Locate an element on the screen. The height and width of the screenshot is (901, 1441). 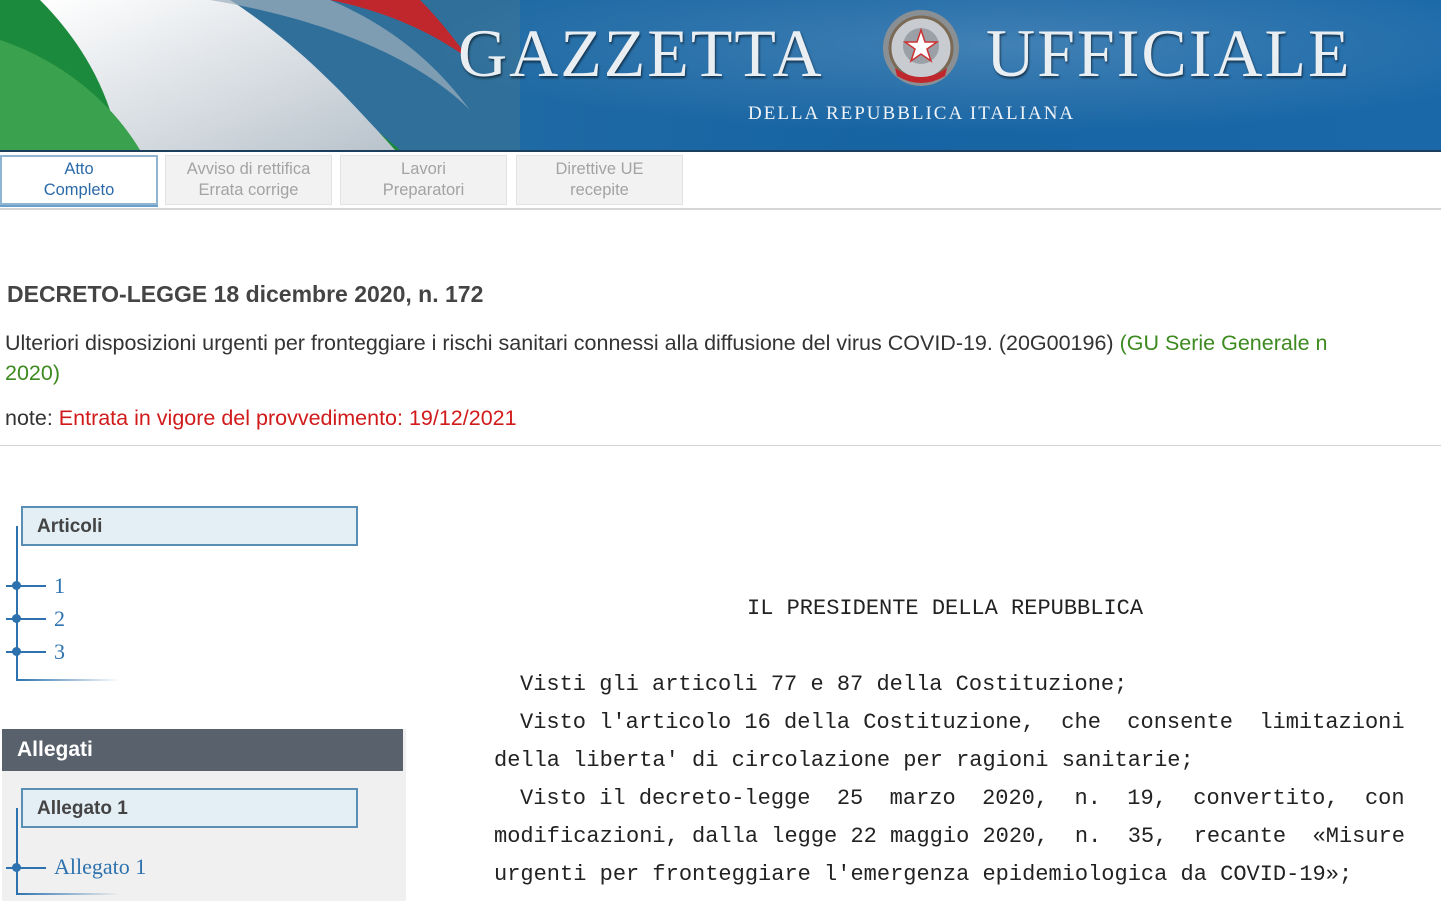
articolo-link-2: 2 is located at coordinates (59, 619).